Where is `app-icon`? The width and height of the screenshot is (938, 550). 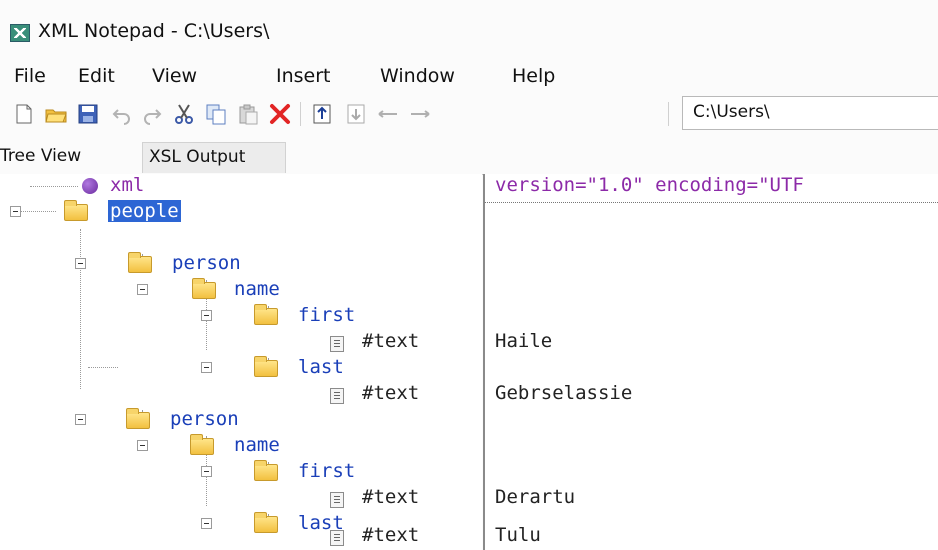
app-icon is located at coordinates (20, 33).